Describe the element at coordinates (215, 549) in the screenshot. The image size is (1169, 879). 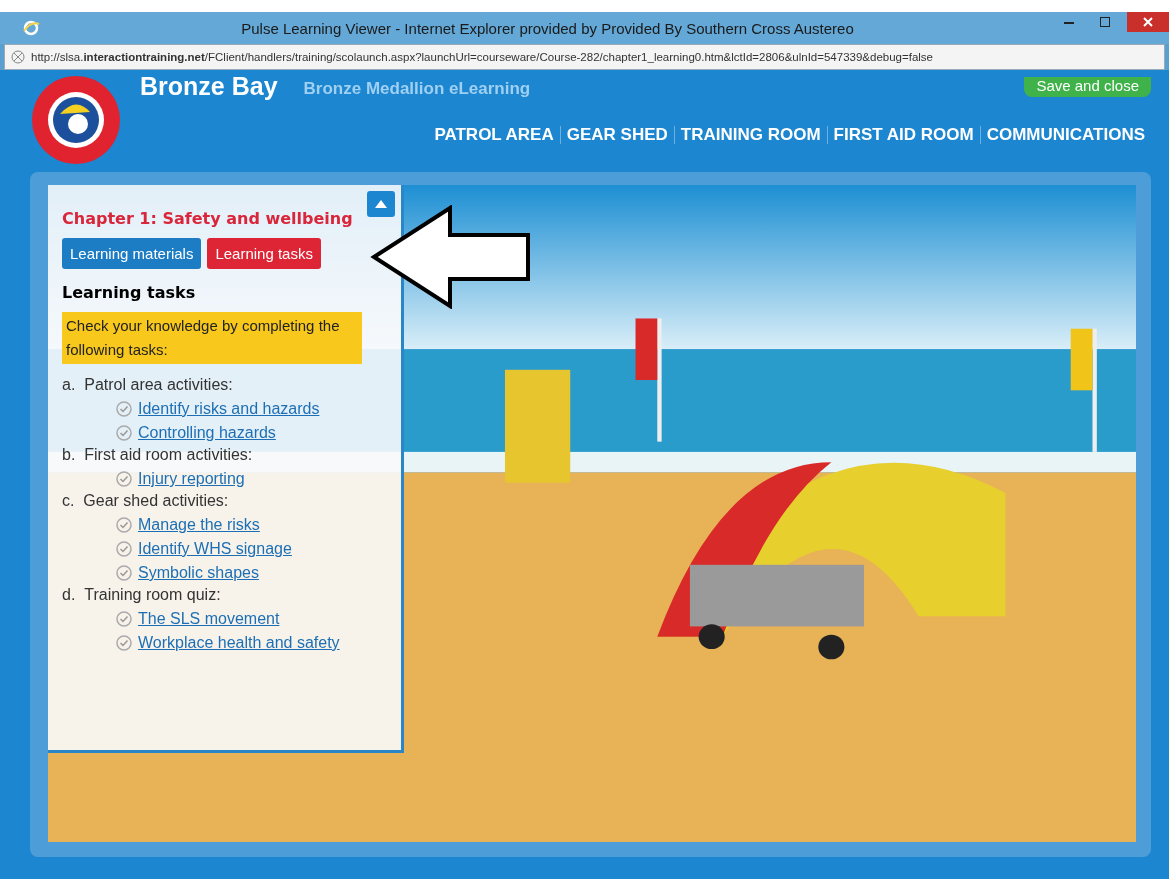
I see `task-link: Identify WHS signage` at that location.